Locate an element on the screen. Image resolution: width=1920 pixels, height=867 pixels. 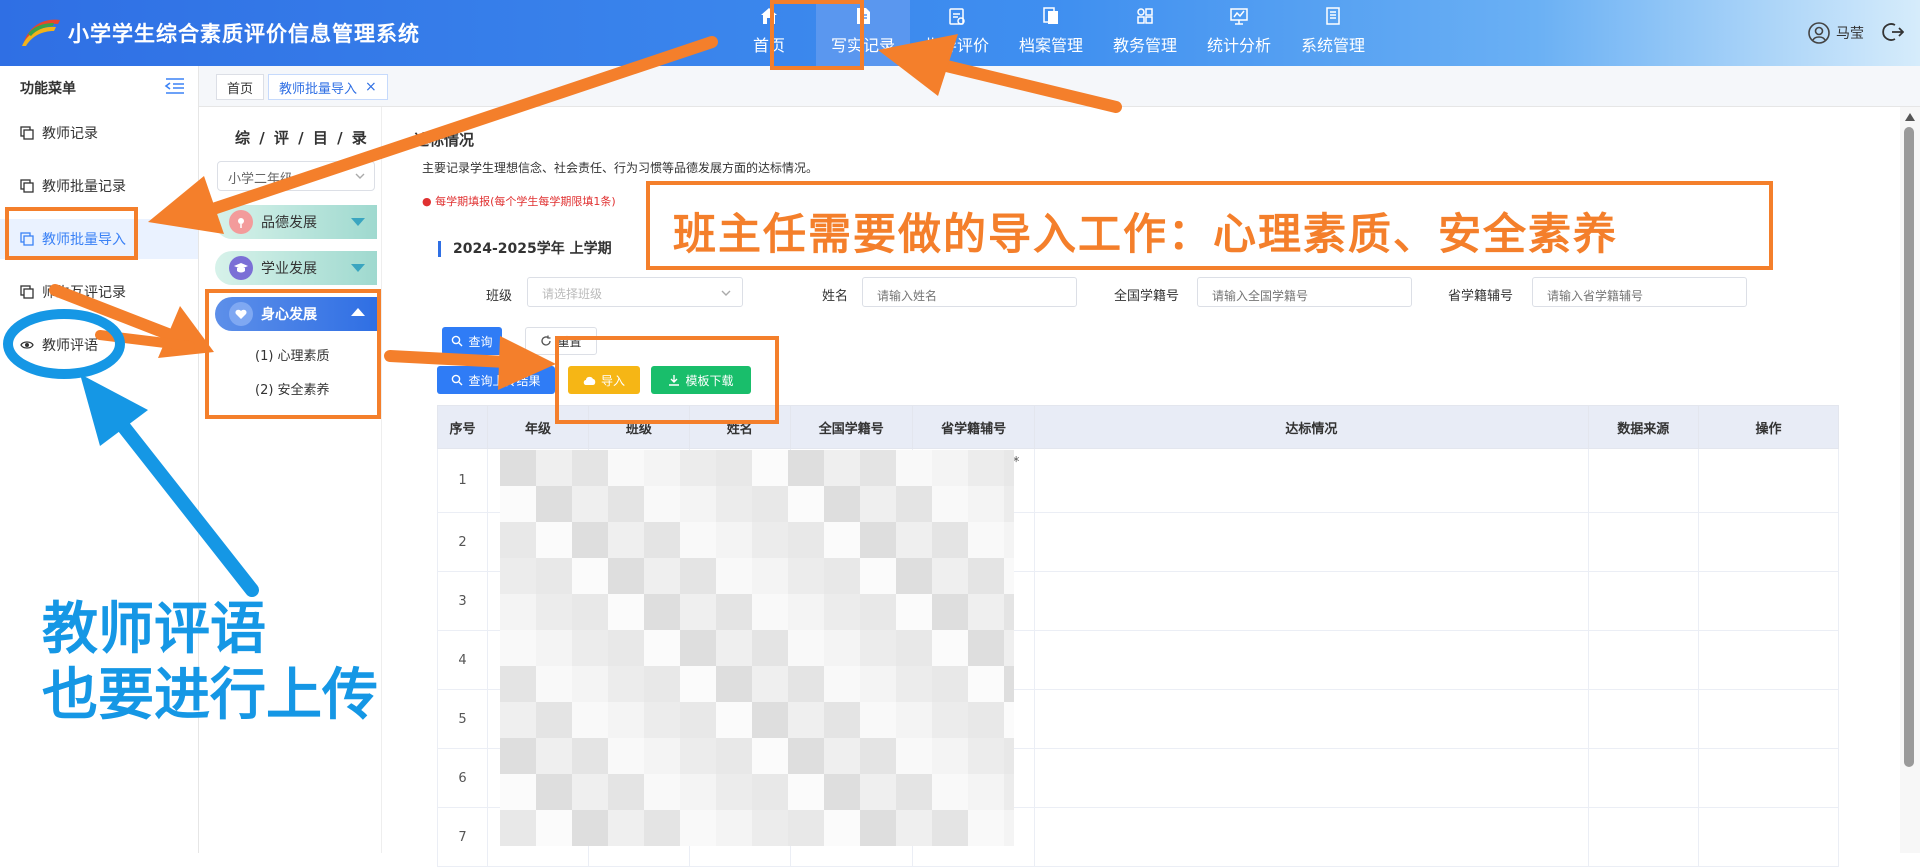
table-row: 3 is located at coordinates (1137, 601).